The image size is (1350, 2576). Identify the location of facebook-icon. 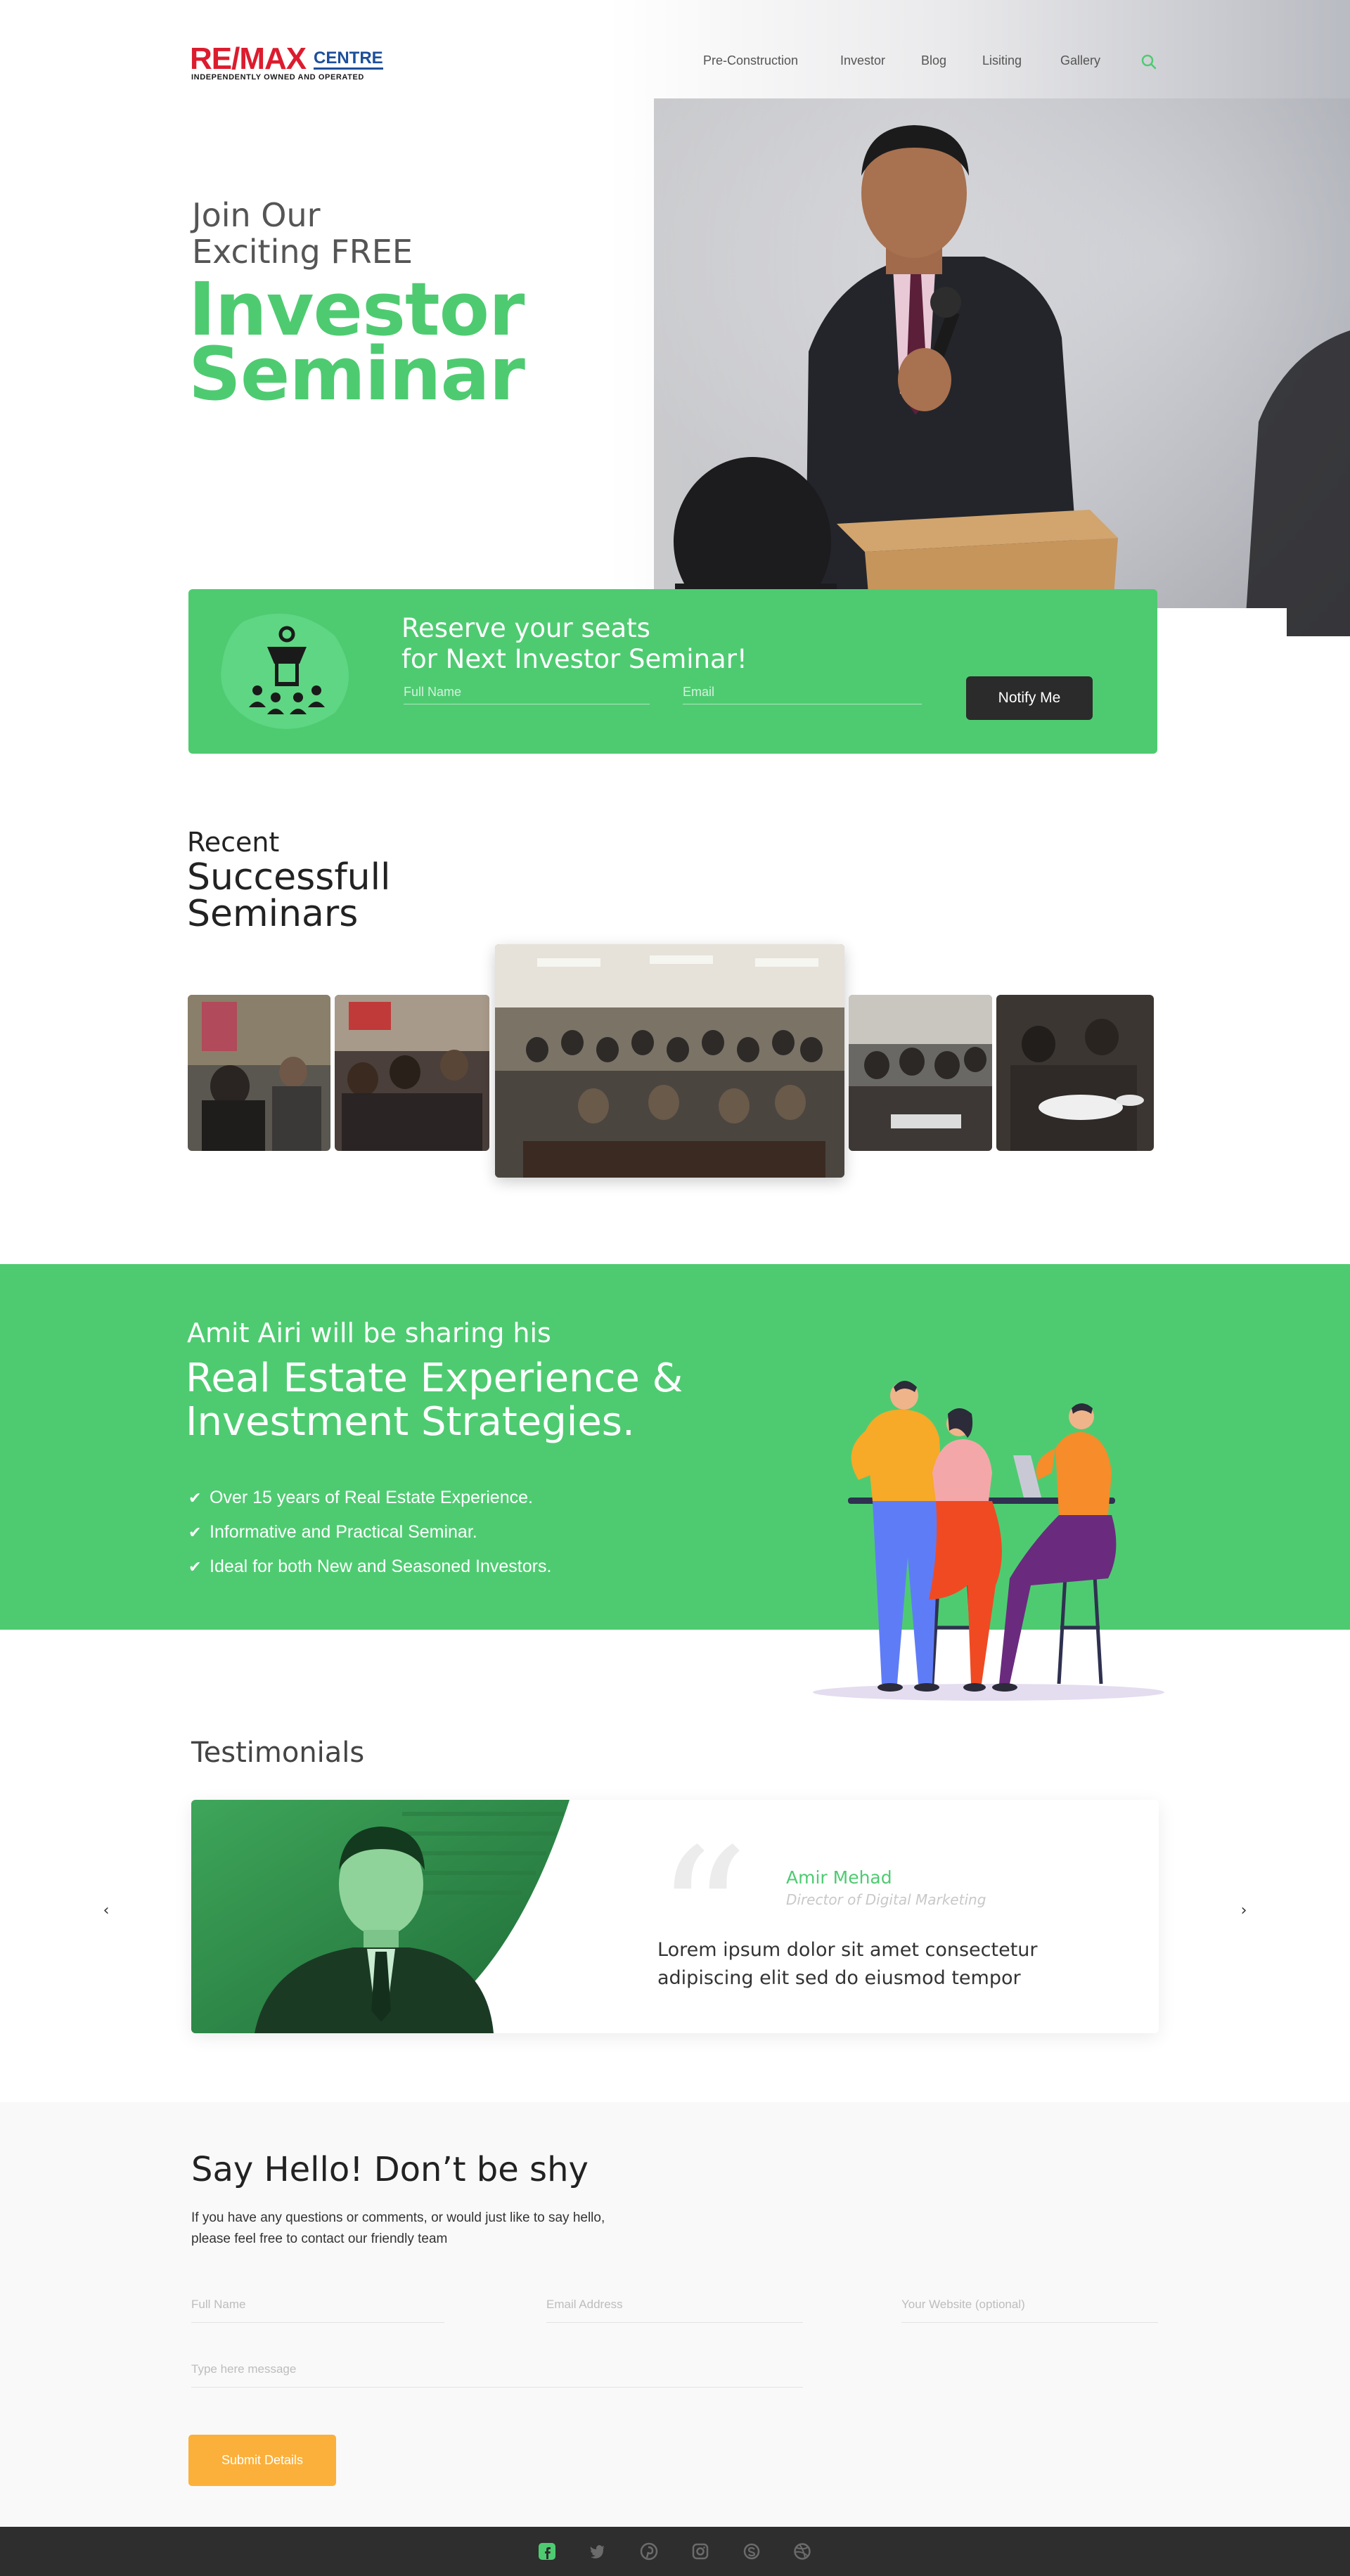
(547, 2551).